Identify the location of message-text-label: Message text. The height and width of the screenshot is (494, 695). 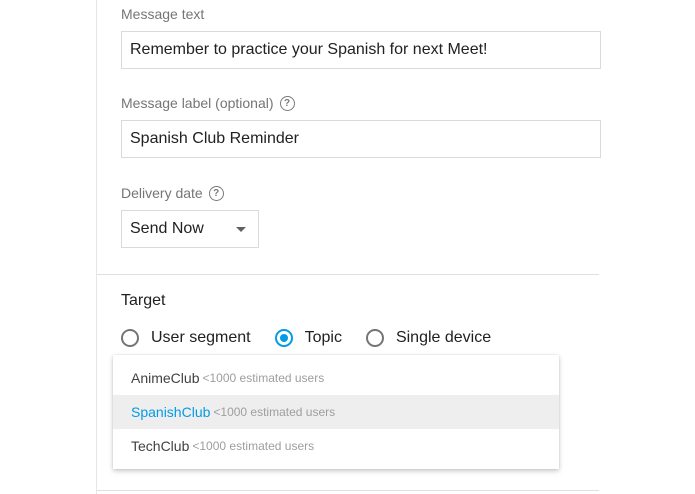
(163, 14).